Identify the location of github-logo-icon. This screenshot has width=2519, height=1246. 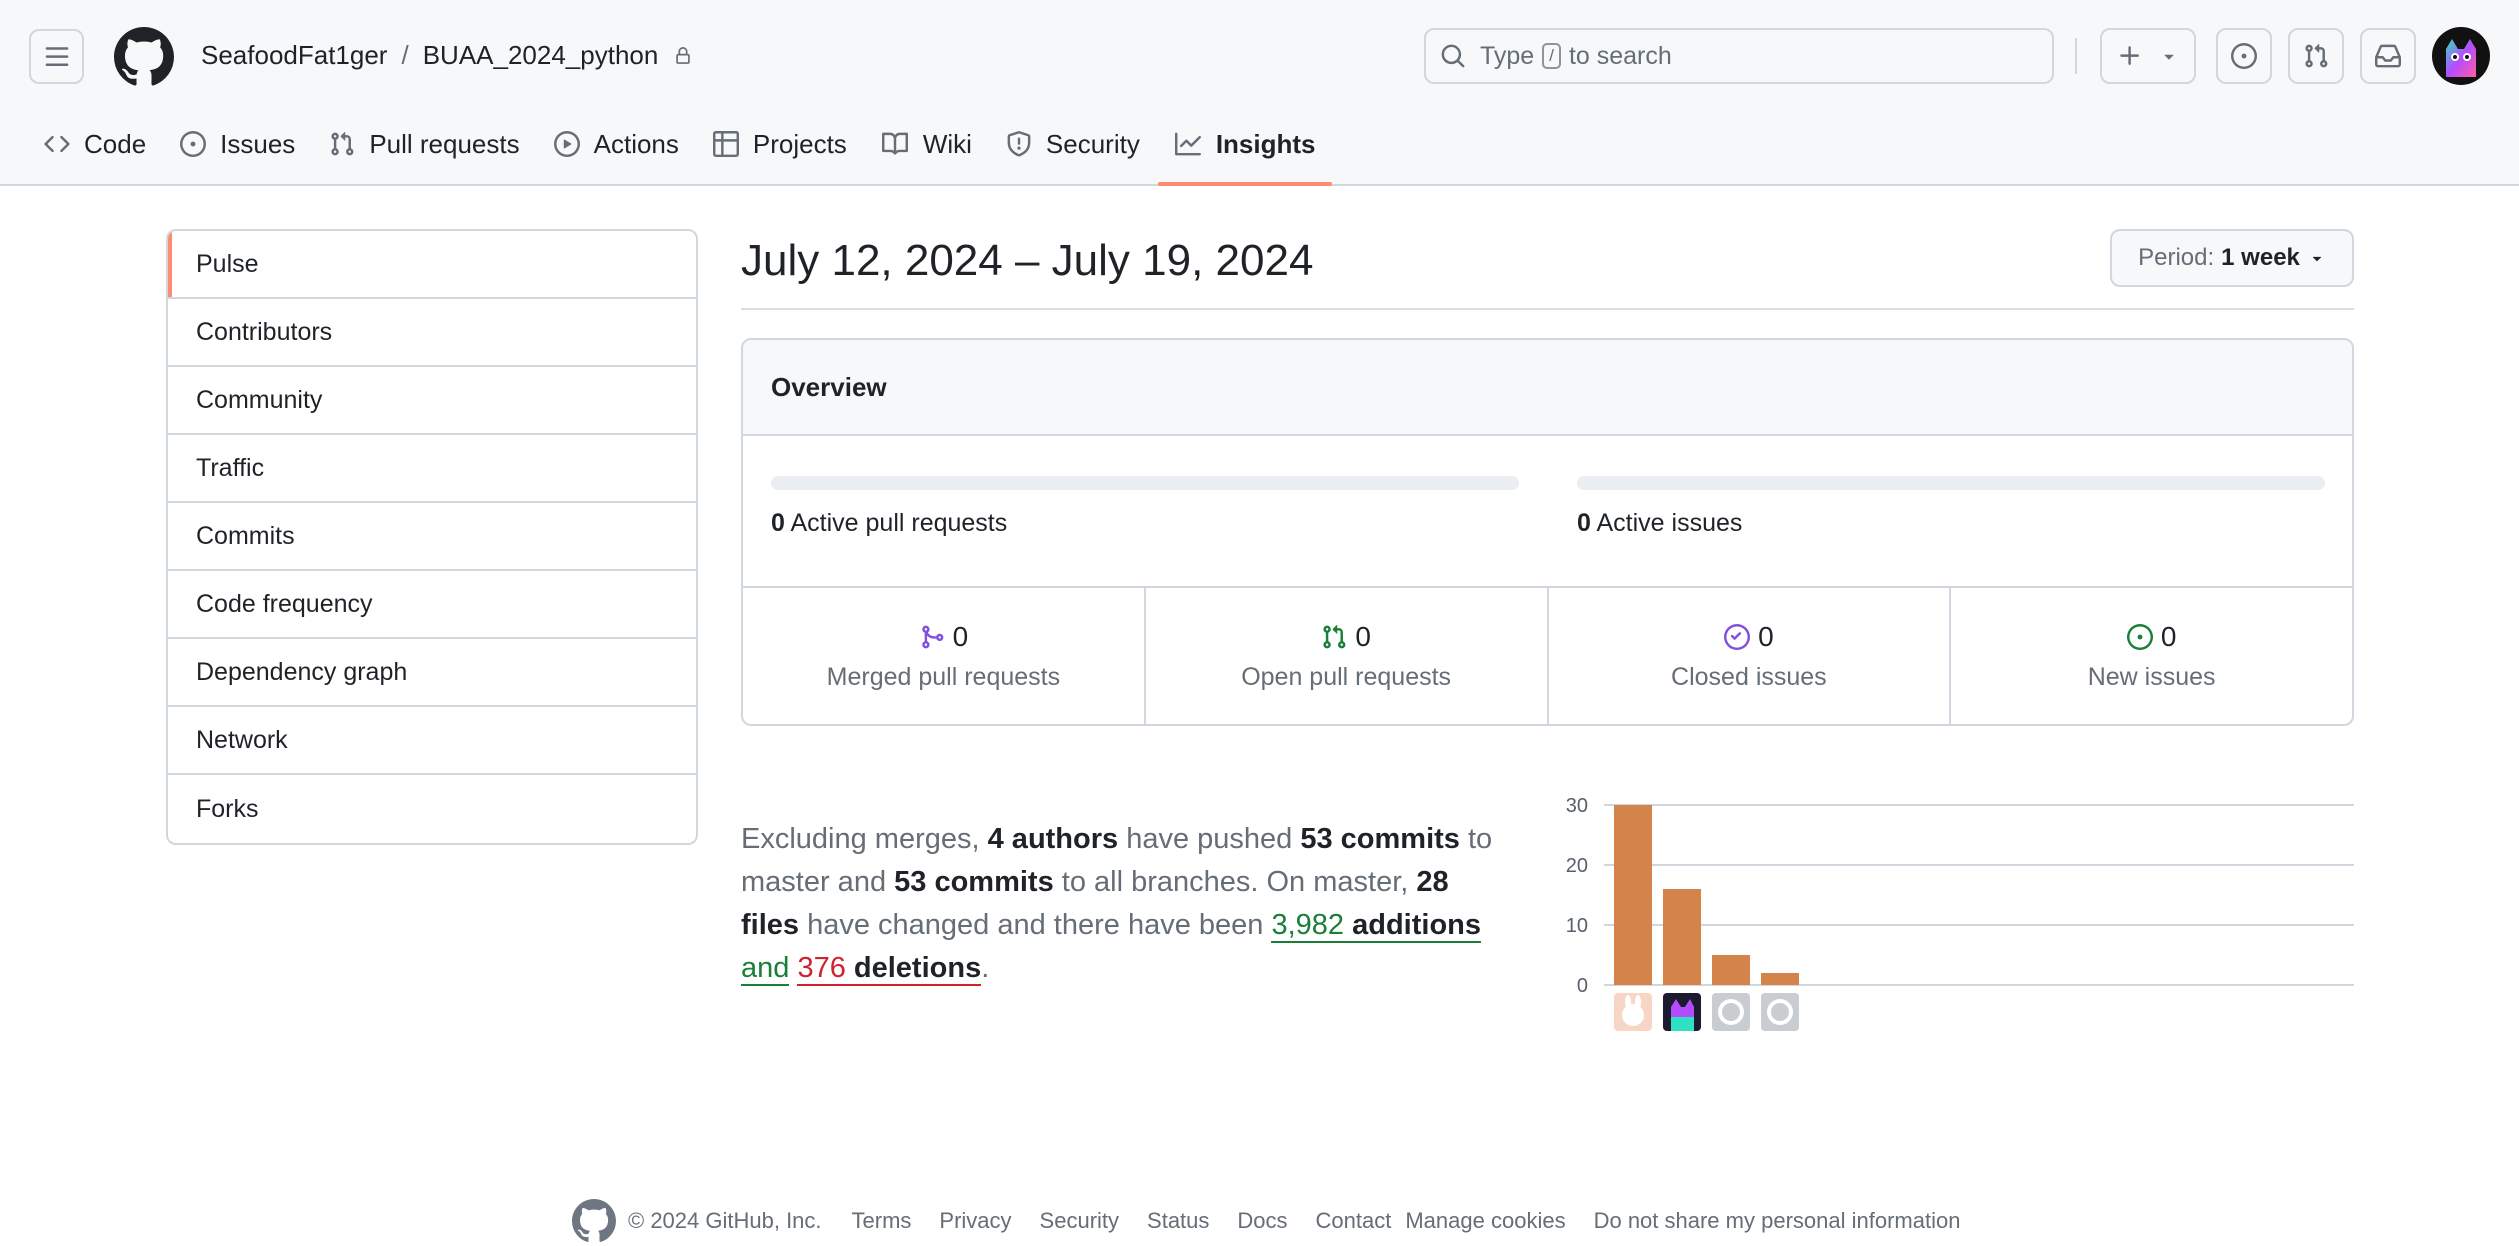
(144, 57).